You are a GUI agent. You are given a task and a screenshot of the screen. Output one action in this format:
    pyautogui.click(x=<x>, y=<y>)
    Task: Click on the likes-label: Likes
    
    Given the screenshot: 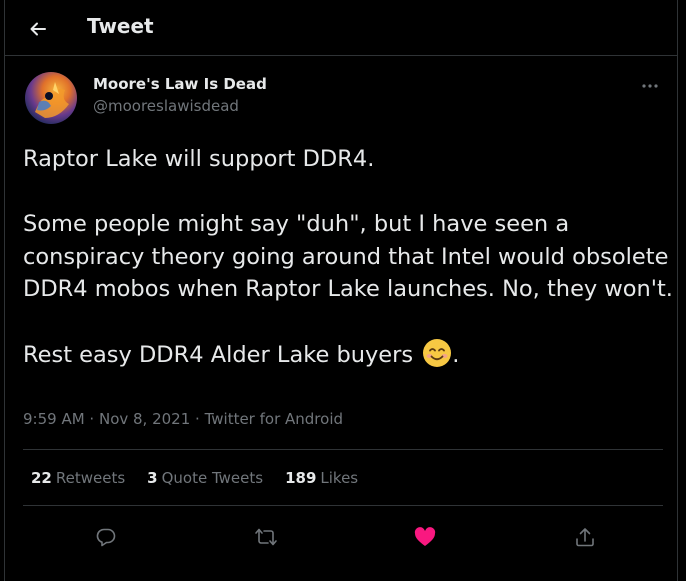 What is the action you would take?
    pyautogui.click(x=339, y=478)
    